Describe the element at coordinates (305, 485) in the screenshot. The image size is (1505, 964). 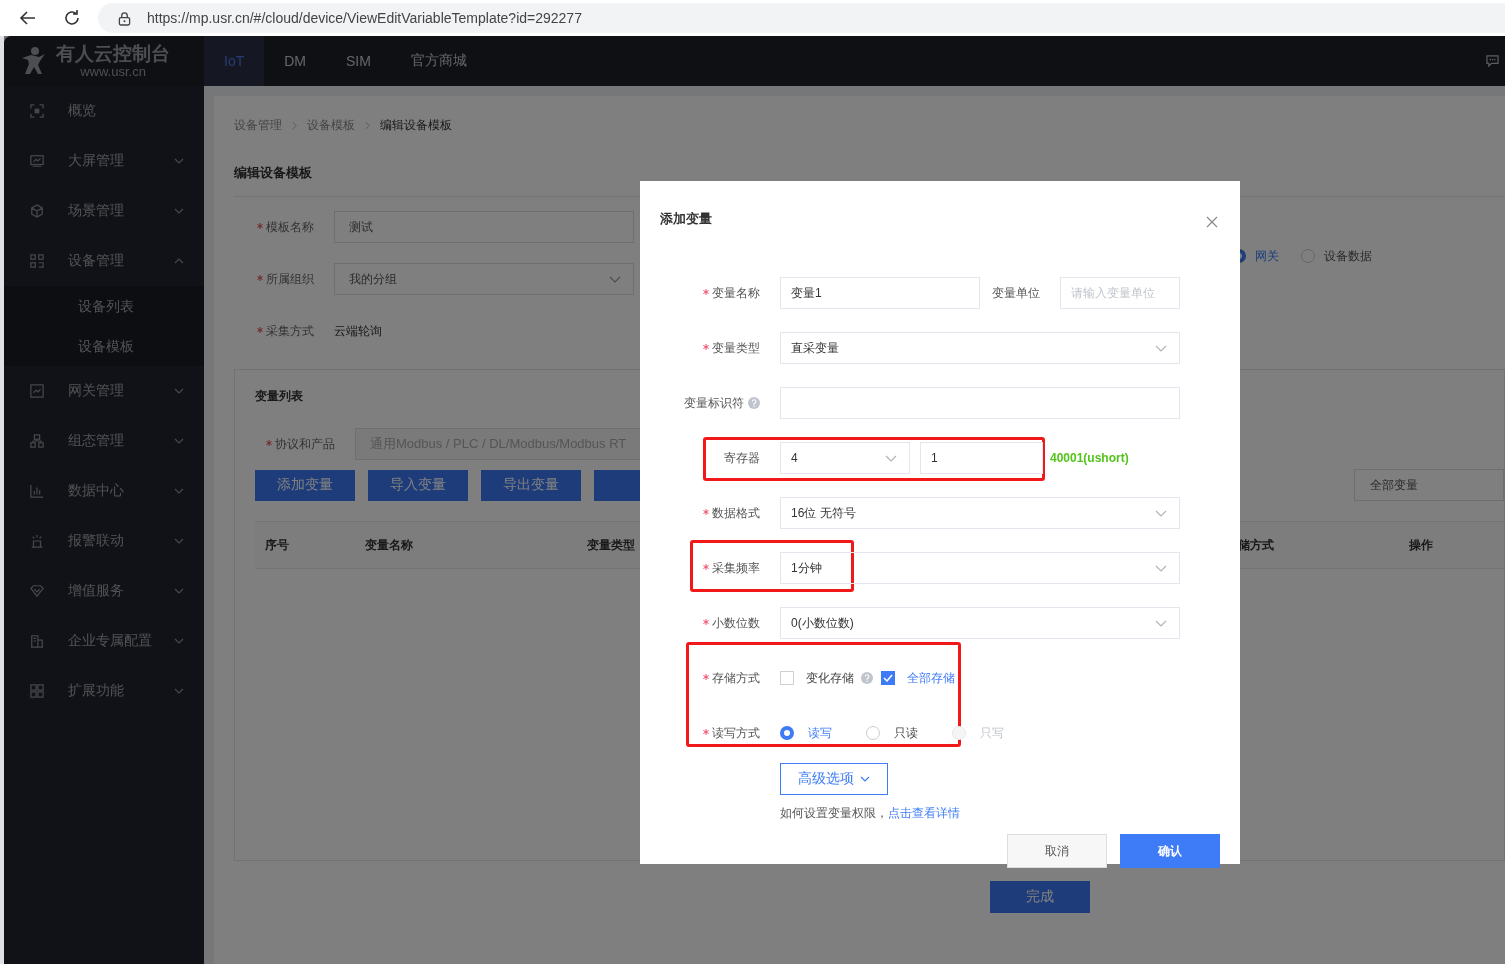
I see `toolbar-button: 添加变量` at that location.